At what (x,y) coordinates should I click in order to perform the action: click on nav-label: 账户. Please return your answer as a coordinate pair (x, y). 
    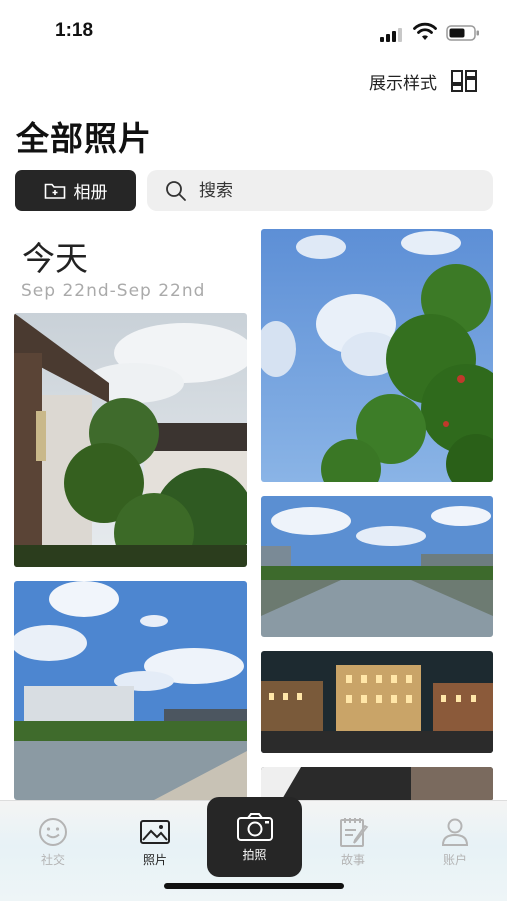
    Looking at the image, I should click on (454, 860).